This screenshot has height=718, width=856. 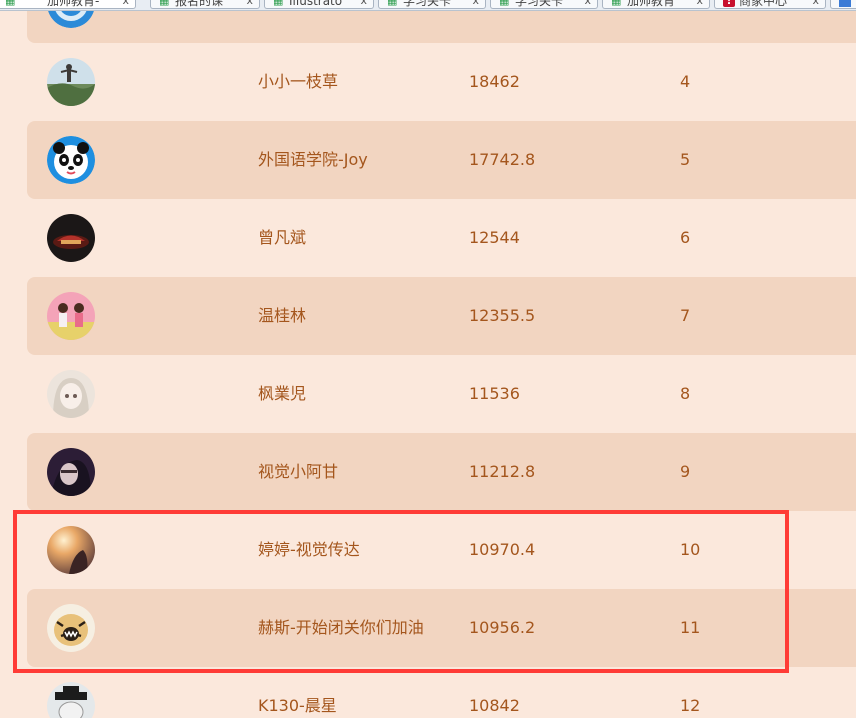 What do you see at coordinates (71, 550) in the screenshot?
I see `sunset-avatar-icon` at bounding box center [71, 550].